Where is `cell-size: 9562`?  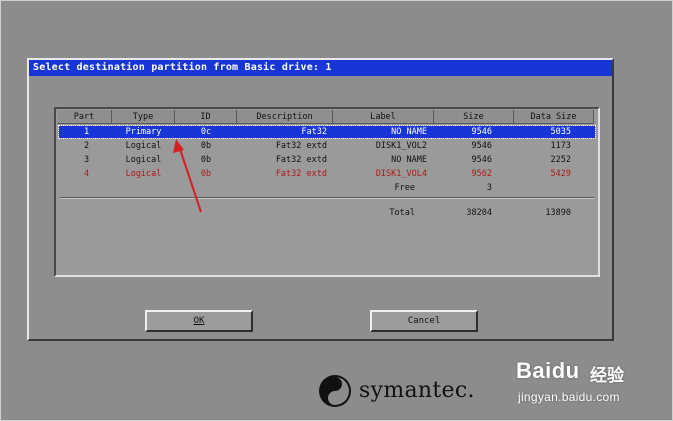
cell-size: 9562 is located at coordinates (481, 174).